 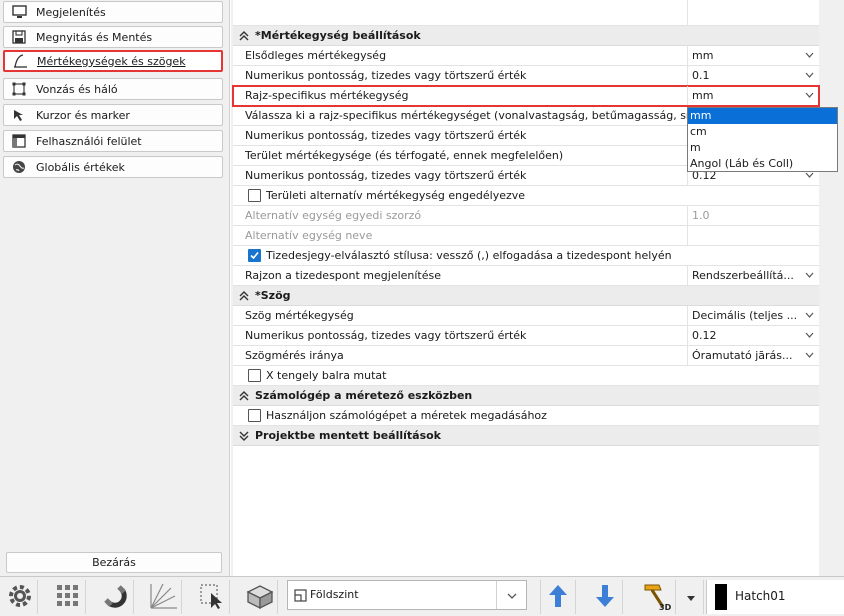 I want to click on section-units: *Mértékegység beállítások, so click(x=526, y=36).